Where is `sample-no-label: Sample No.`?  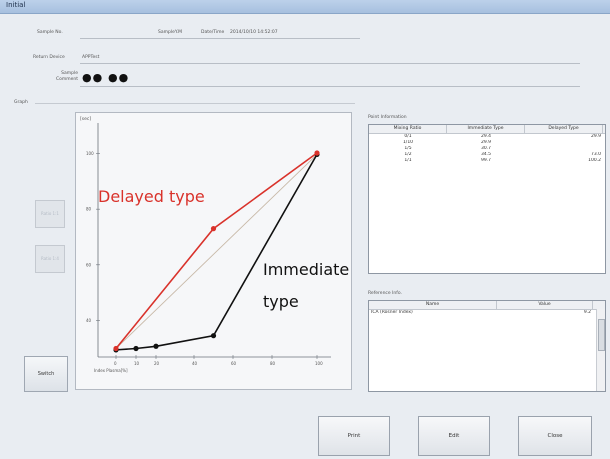
sample-no-label: Sample No. is located at coordinates (50, 32).